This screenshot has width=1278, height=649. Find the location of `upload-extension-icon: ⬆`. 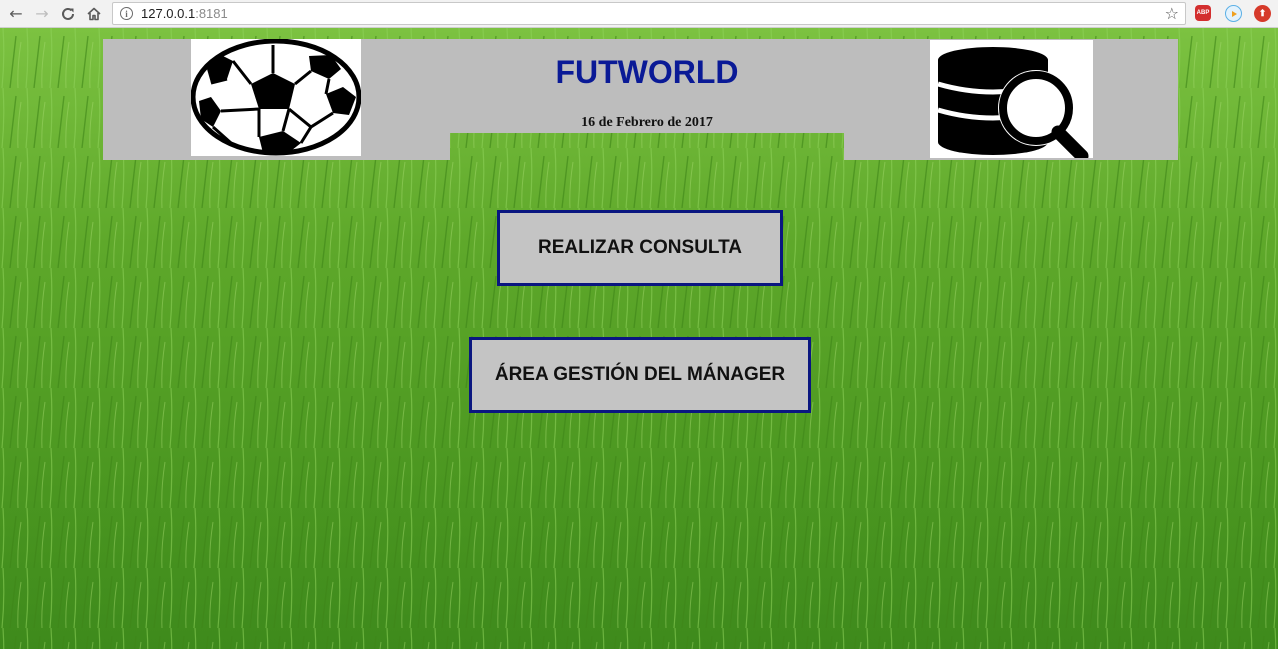

upload-extension-icon: ⬆ is located at coordinates (1262, 13).